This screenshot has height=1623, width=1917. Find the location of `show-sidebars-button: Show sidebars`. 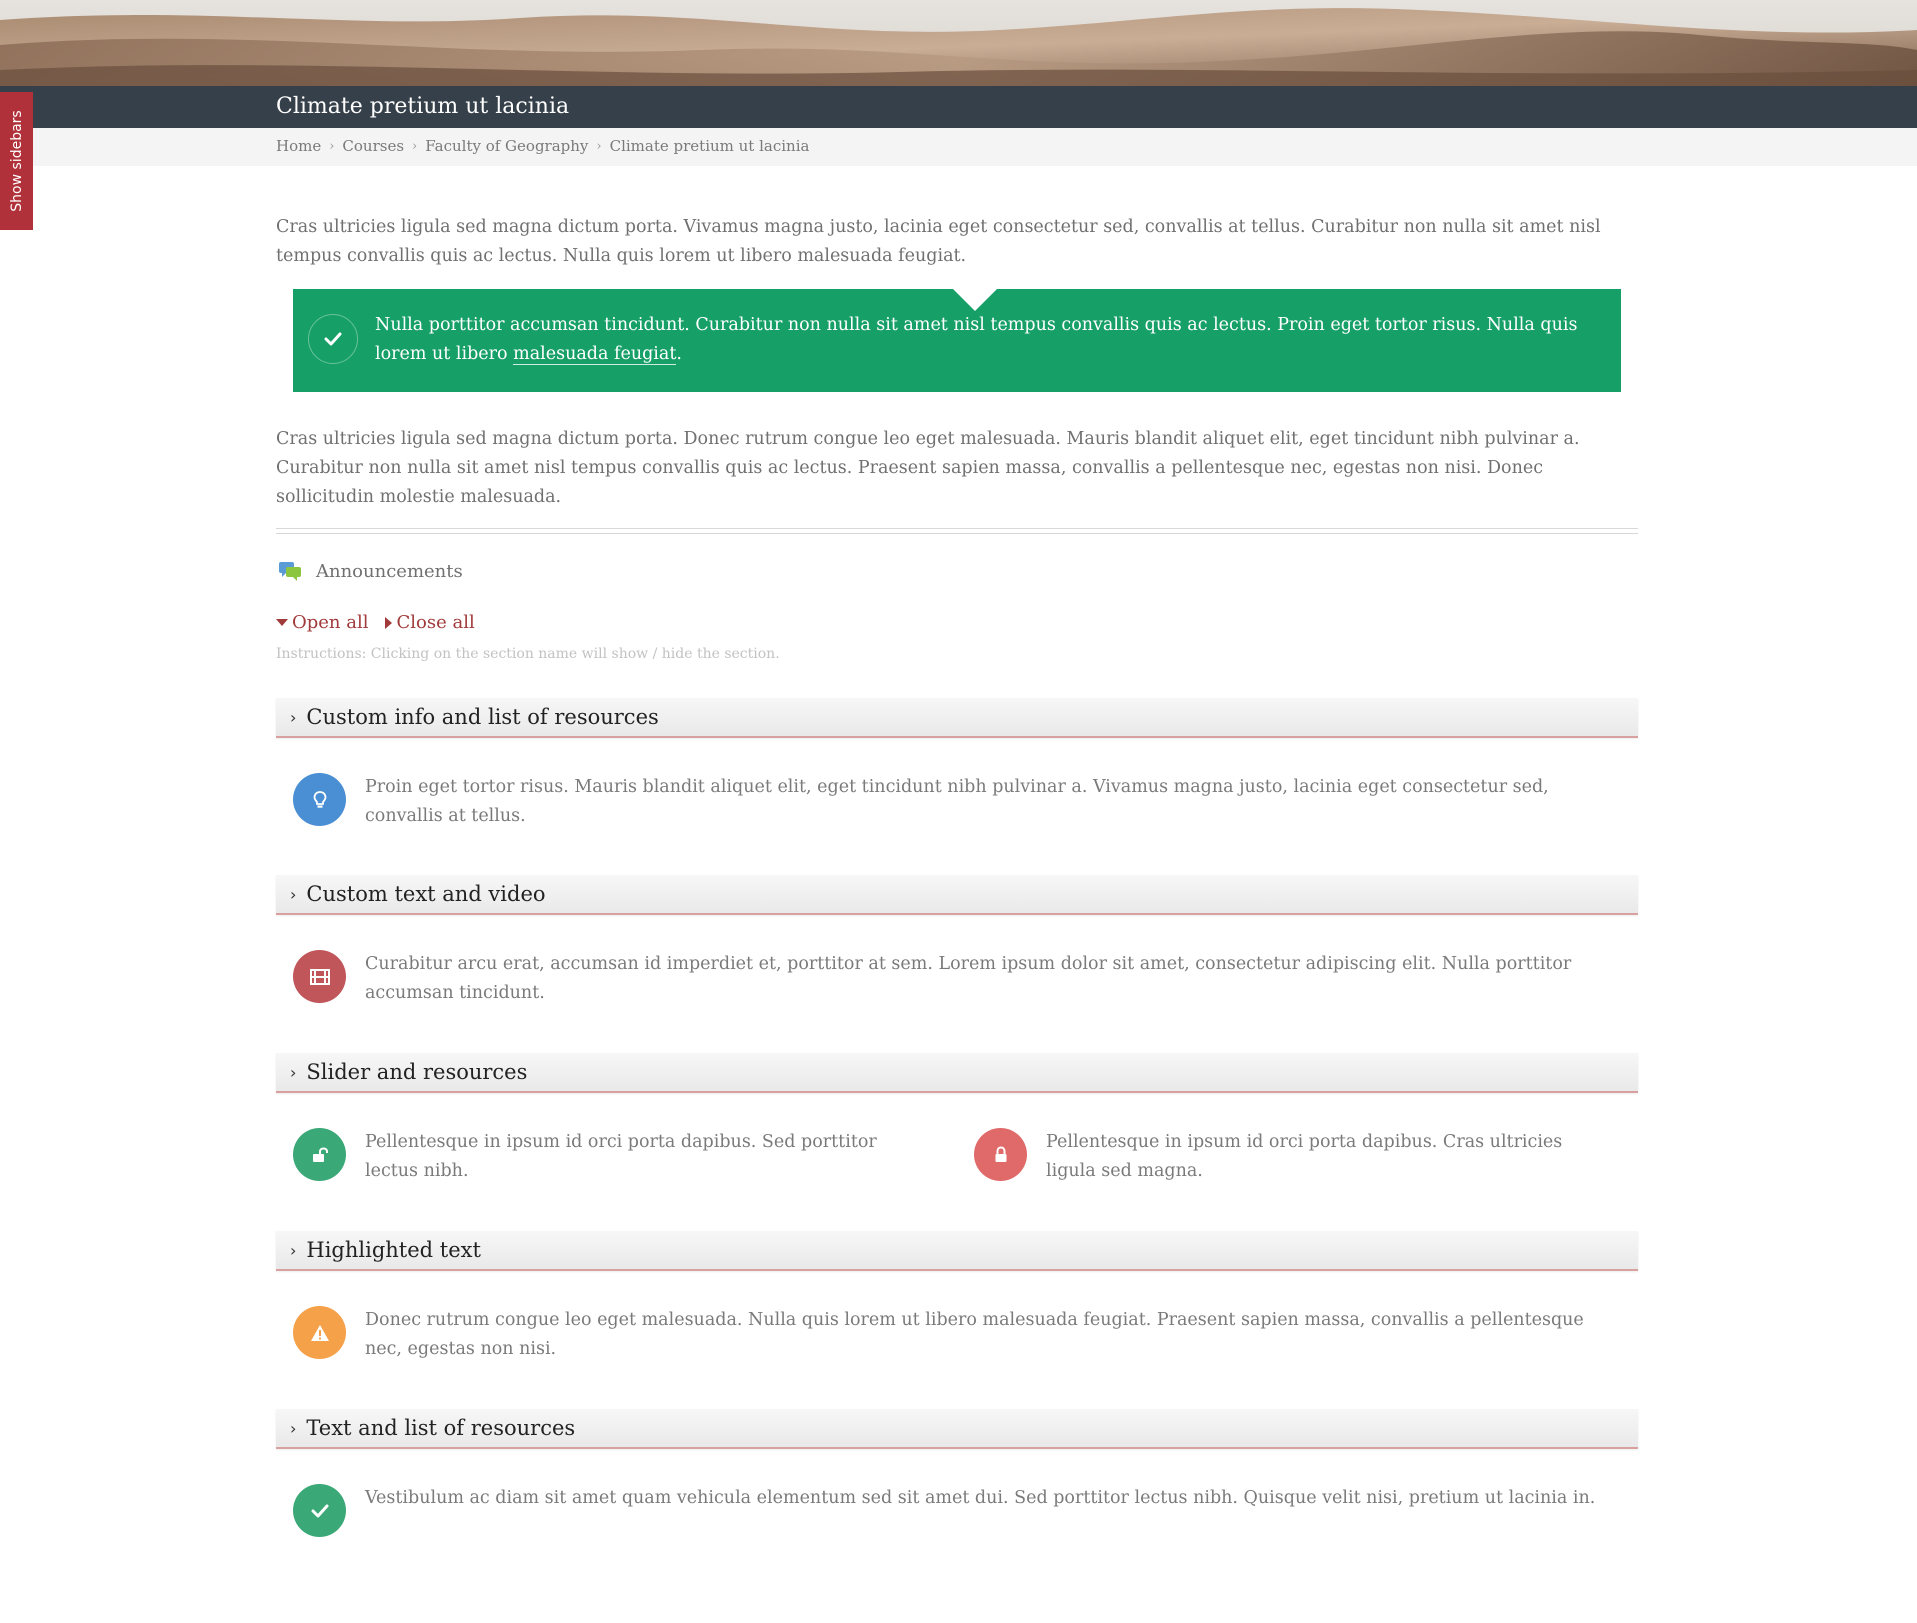

show-sidebars-button: Show sidebars is located at coordinates (16, 161).